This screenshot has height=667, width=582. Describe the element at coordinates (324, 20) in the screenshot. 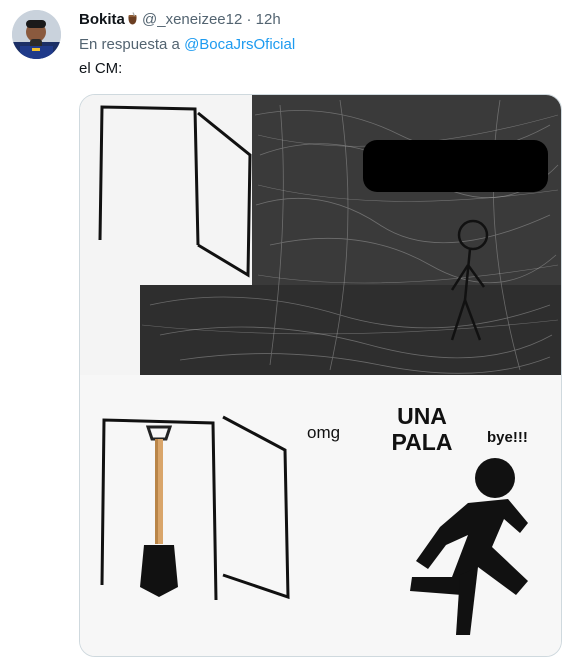

I see `tweet-header: Bokita @_xeneizee12 · 12h` at that location.